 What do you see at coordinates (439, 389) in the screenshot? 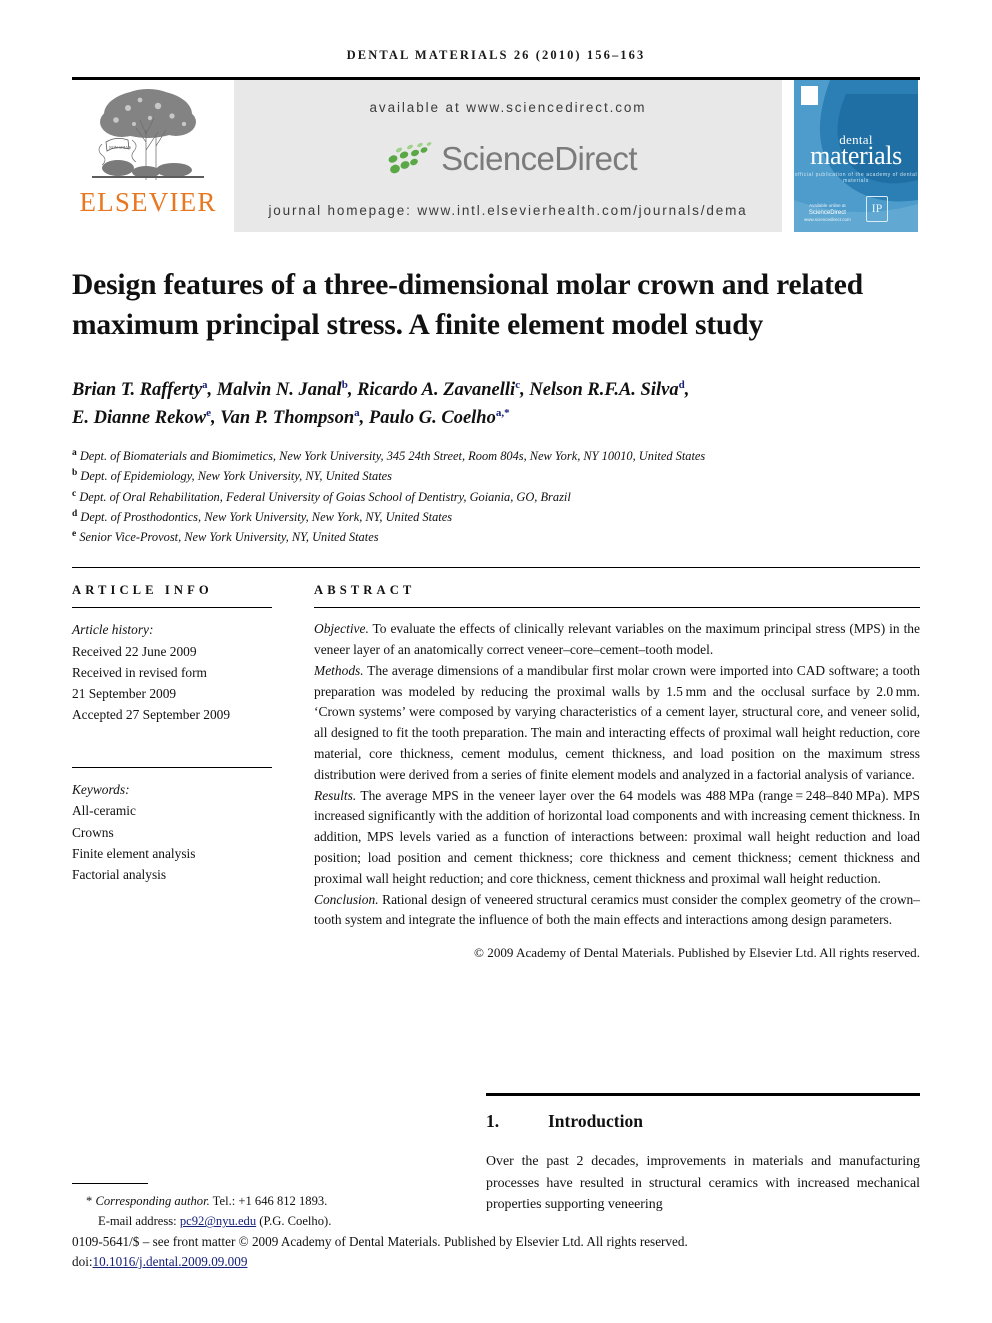
I see `author-item: Ricardo A. Zavanellic` at bounding box center [439, 389].